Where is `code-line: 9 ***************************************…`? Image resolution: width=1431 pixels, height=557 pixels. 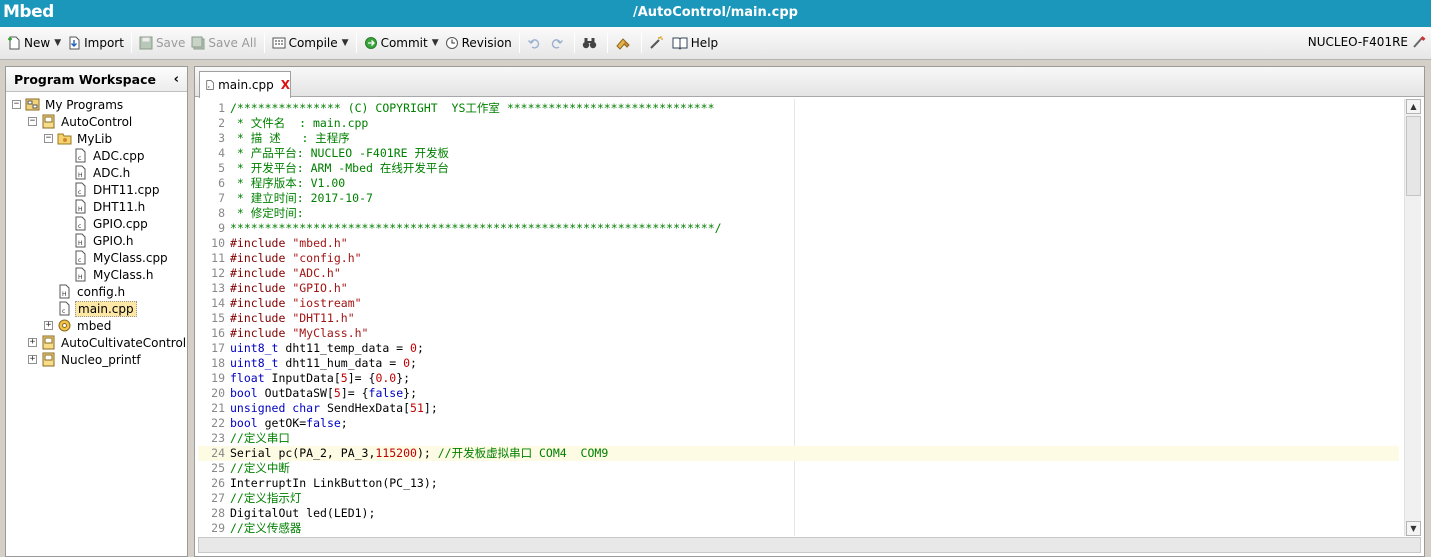 code-line: 9 ***************************************… is located at coordinates (798, 228).